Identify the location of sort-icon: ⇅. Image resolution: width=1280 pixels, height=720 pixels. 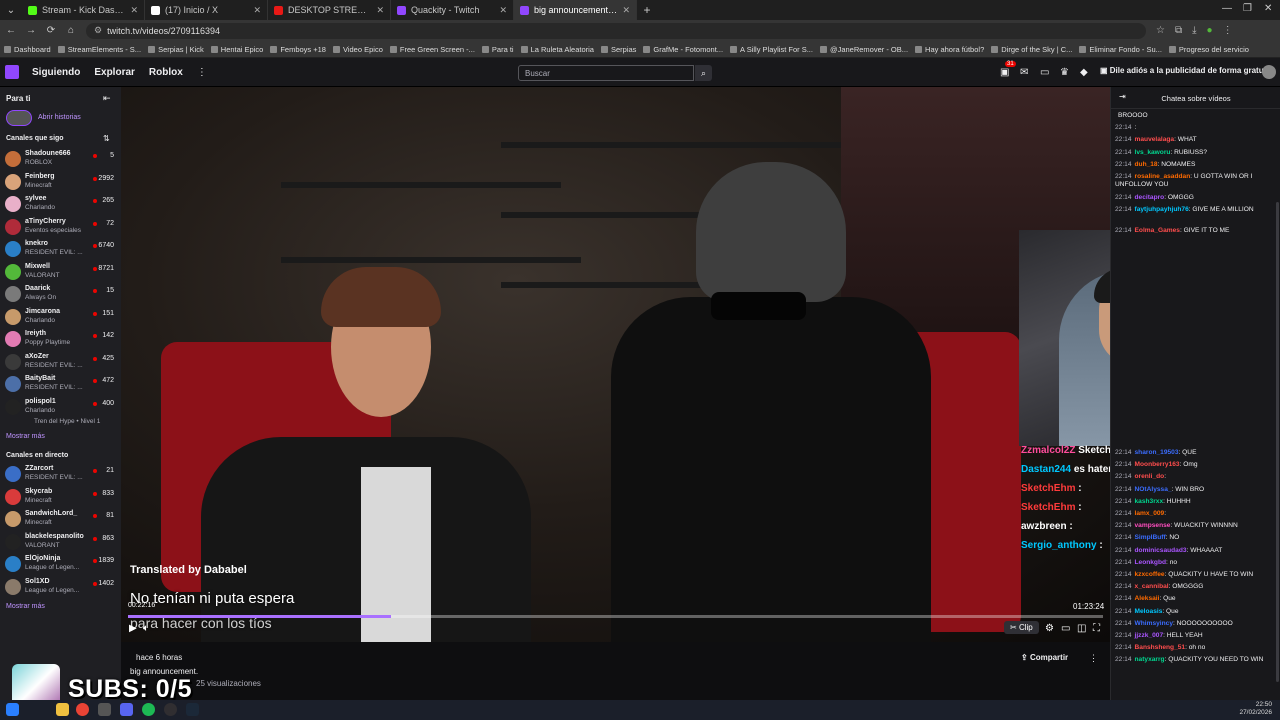
(106, 138).